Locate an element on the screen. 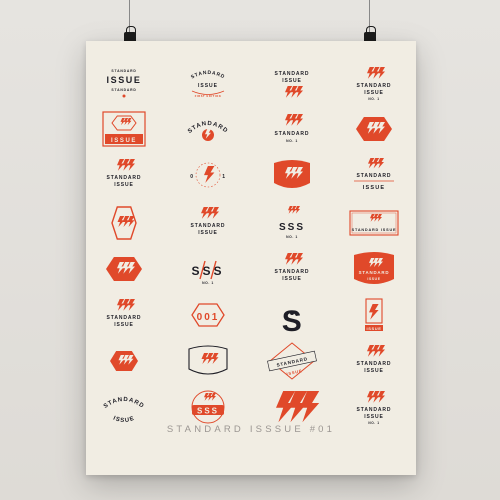 The image size is (500, 500). logo-diamond-band-r6c2: STANDARD ISSUE is located at coordinates (292, 361).